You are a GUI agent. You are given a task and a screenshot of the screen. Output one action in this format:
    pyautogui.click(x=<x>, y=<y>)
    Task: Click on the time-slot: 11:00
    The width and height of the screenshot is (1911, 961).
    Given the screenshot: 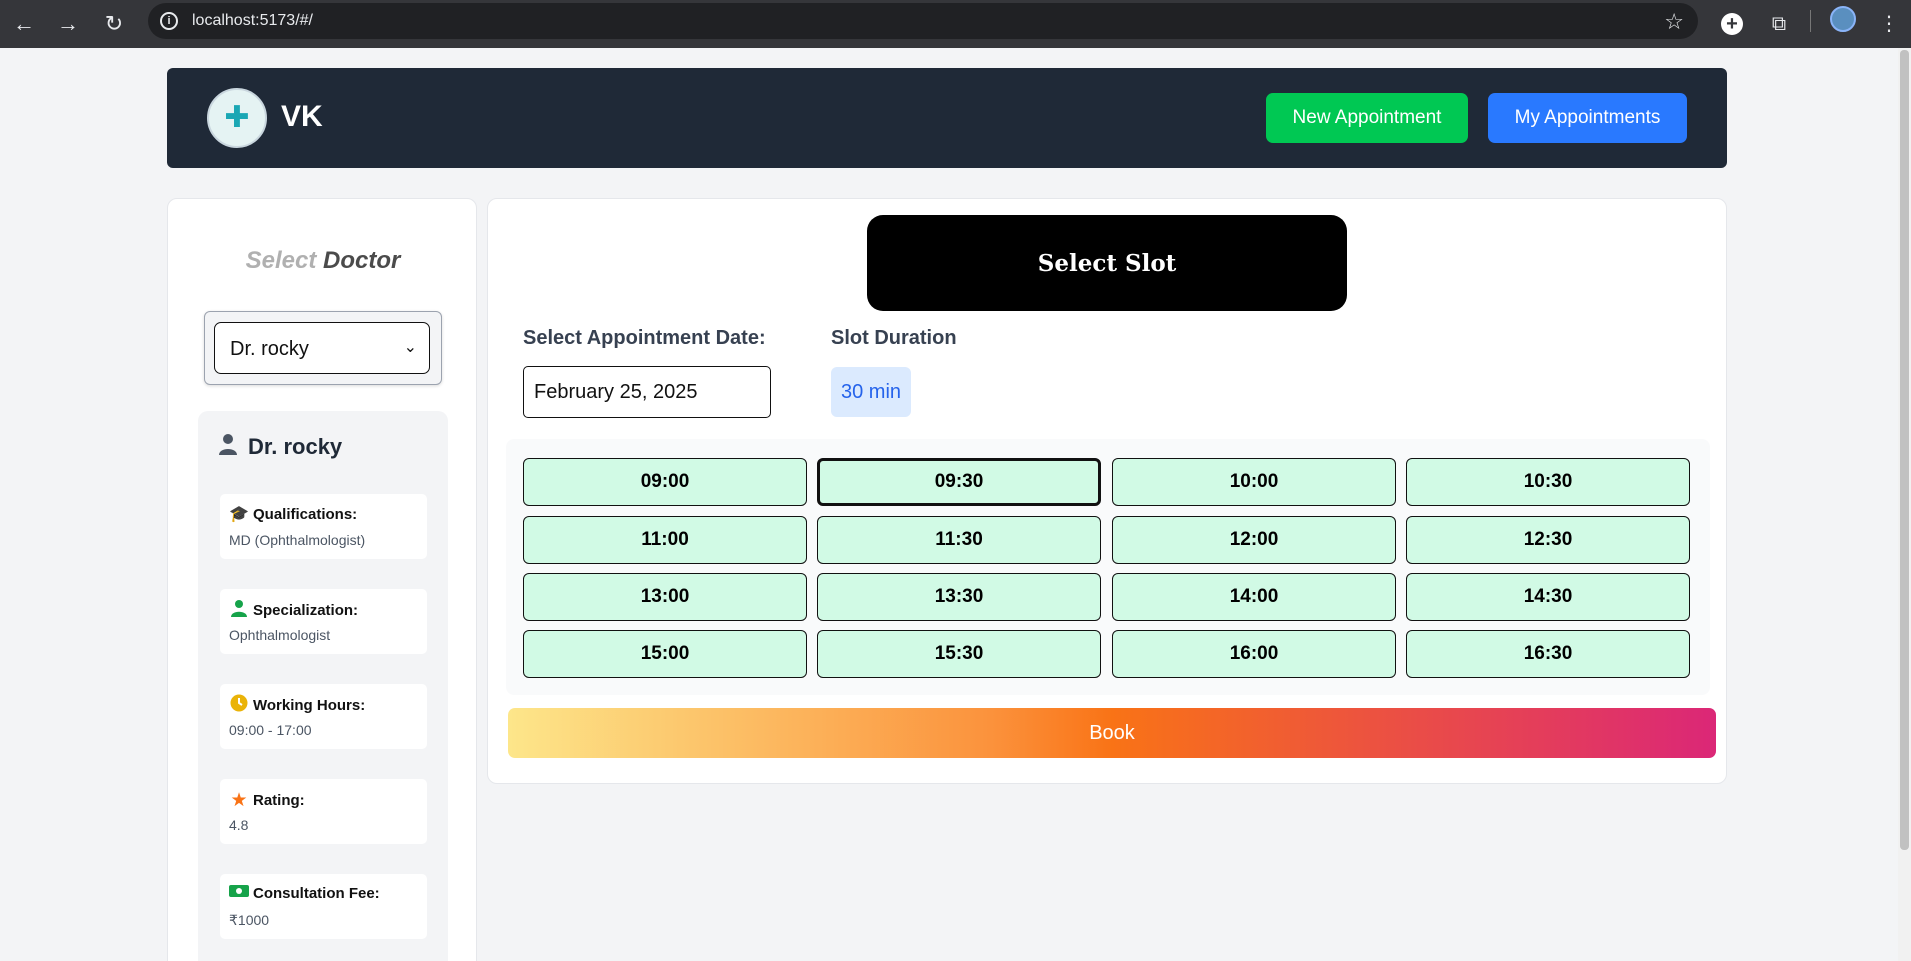 What is the action you would take?
    pyautogui.click(x=665, y=540)
    